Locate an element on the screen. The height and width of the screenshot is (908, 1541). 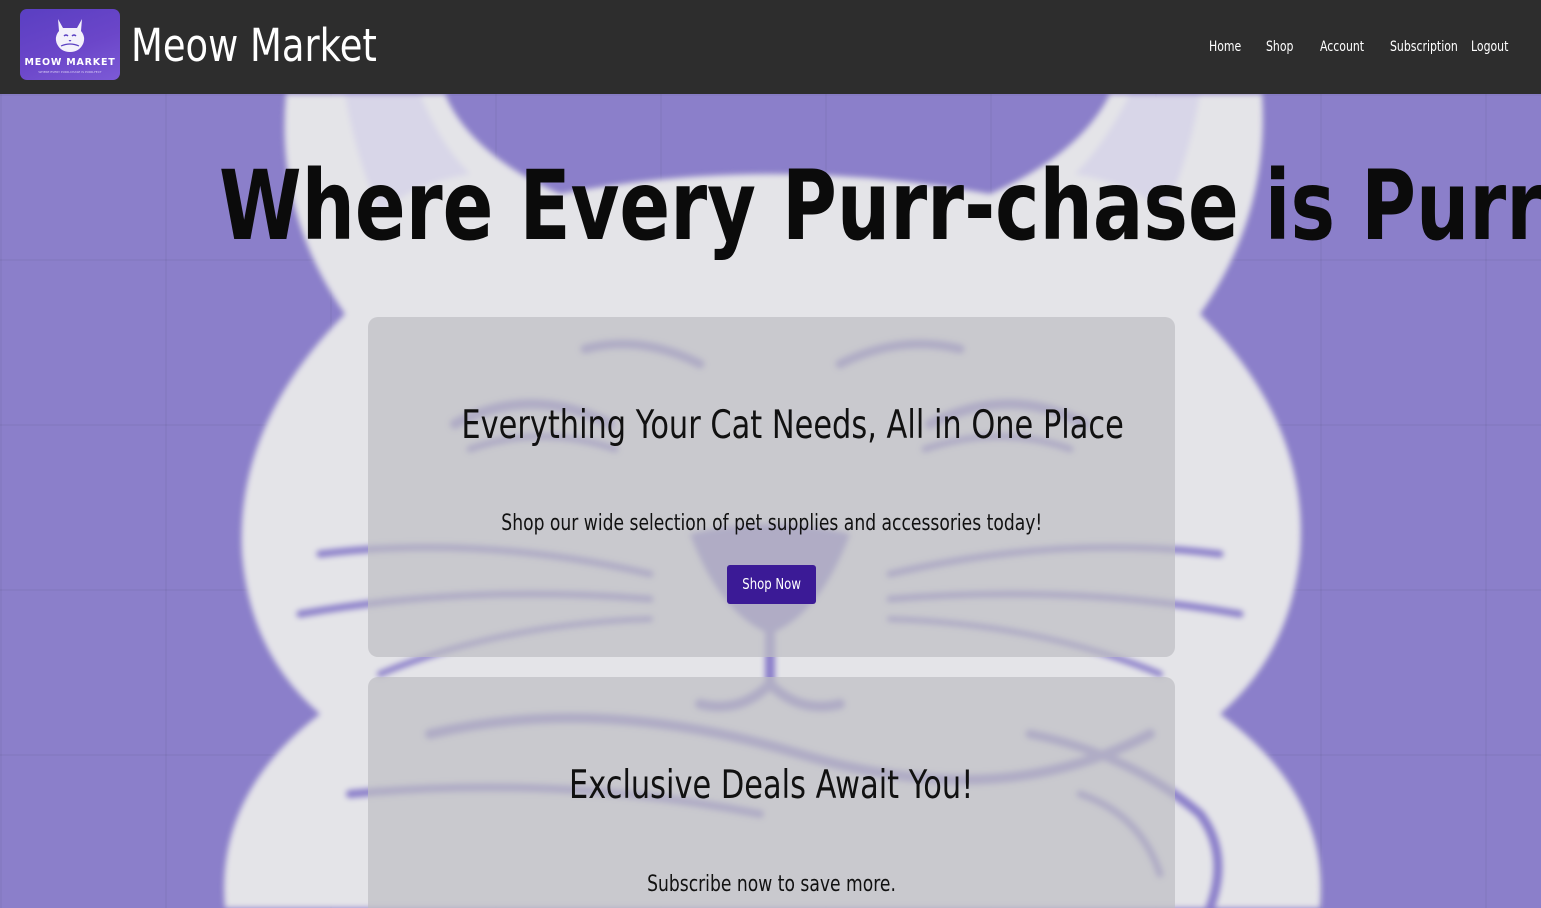
nav-account-link: Account is located at coordinates (1342, 47).